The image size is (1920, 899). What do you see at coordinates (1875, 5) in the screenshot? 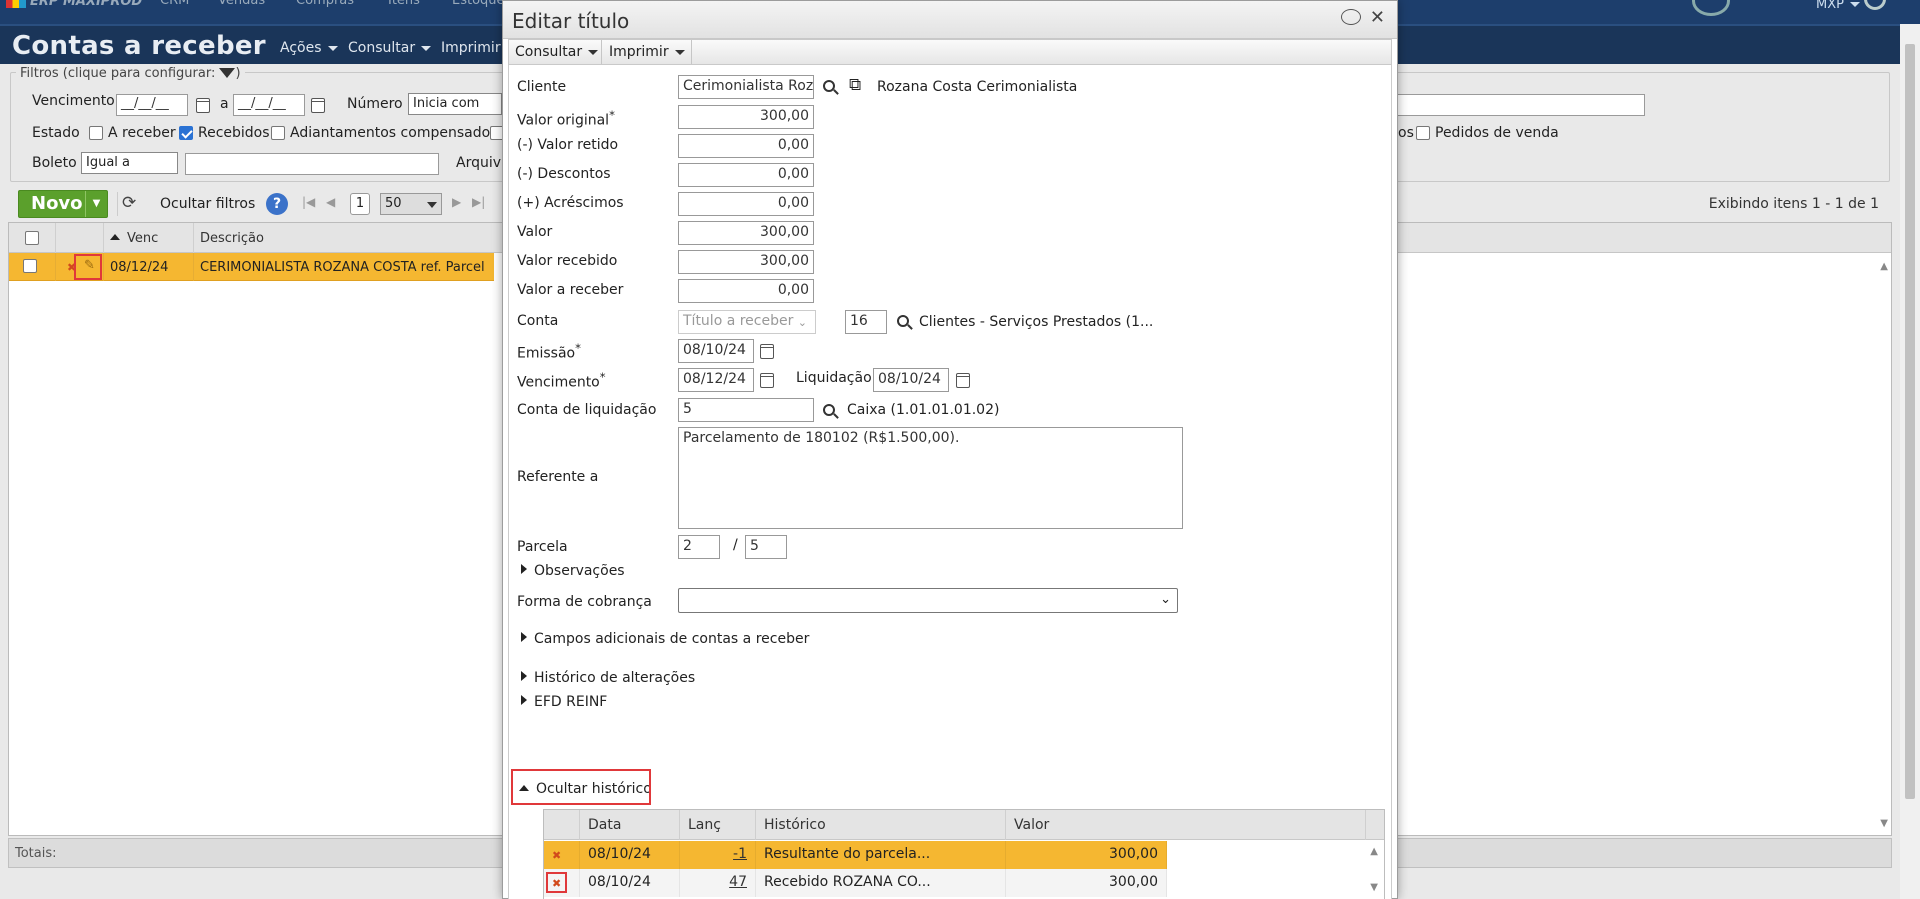
I see `power-icon` at bounding box center [1875, 5].